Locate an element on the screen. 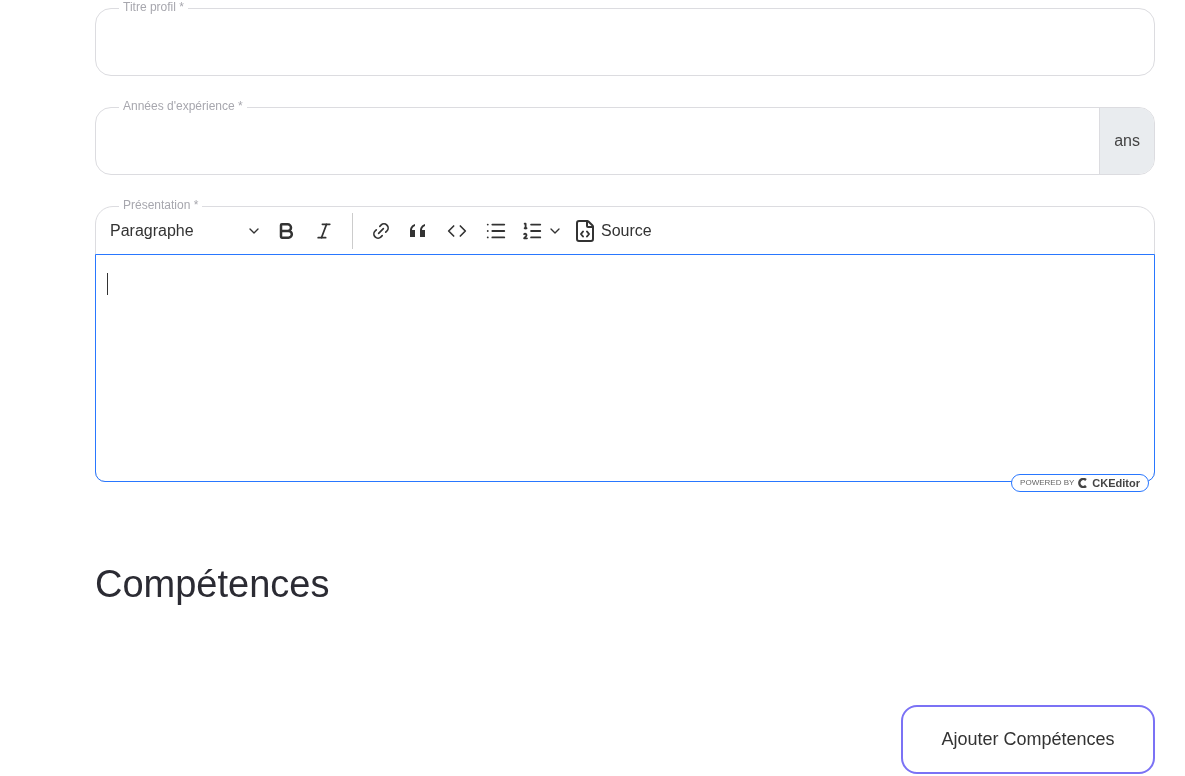  field-label: Années d'expérience * is located at coordinates (183, 106).